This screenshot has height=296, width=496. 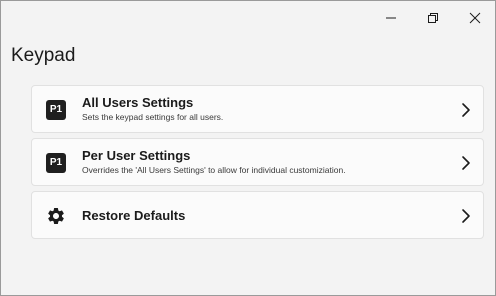 I want to click on maximize-button, so click(x=433, y=18).